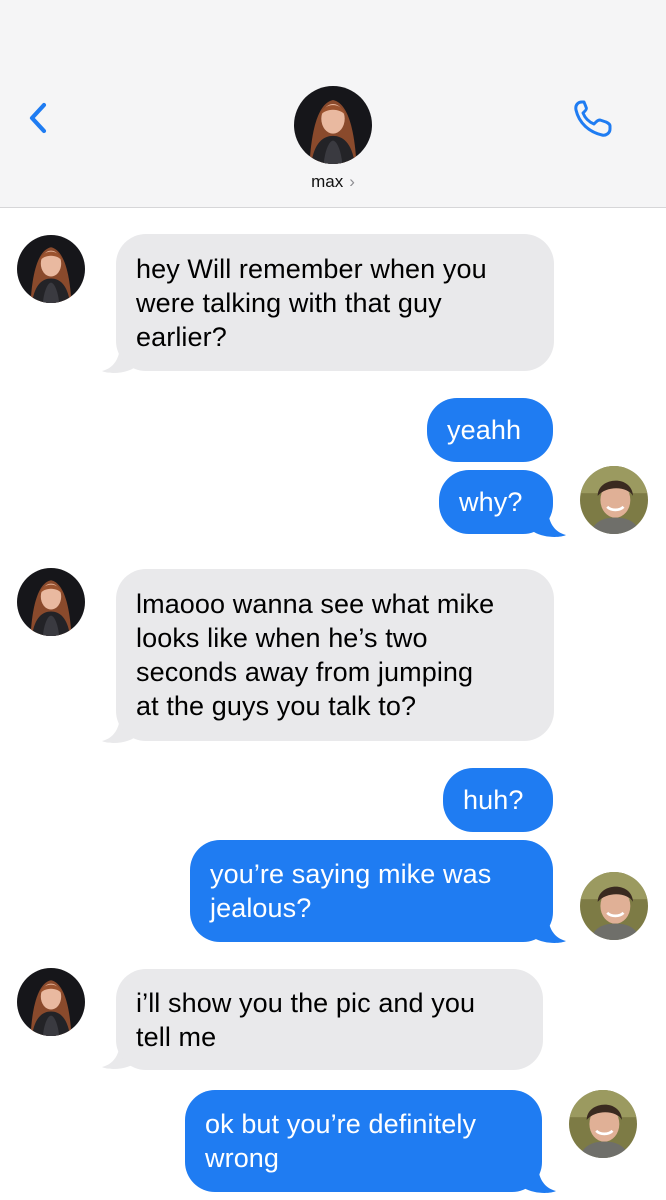  I want to click on message-text: huh?, so click(493, 800).